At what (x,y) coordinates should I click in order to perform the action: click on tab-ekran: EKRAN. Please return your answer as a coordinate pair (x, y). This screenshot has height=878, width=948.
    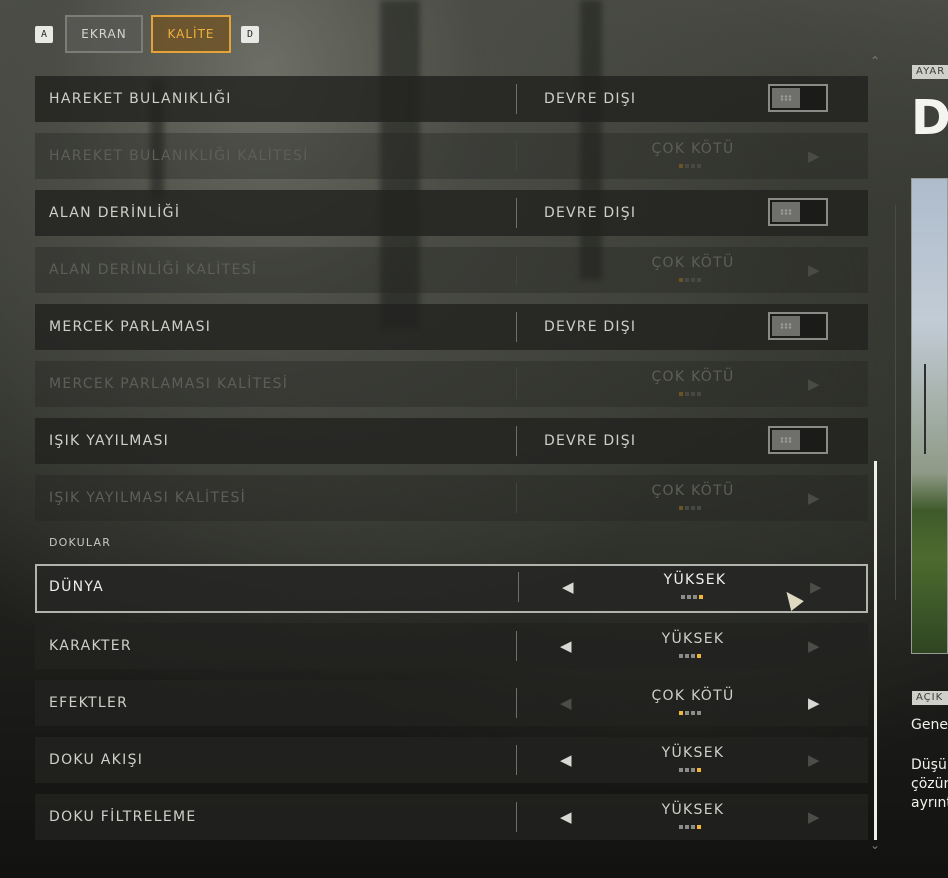
    Looking at the image, I should click on (104, 34).